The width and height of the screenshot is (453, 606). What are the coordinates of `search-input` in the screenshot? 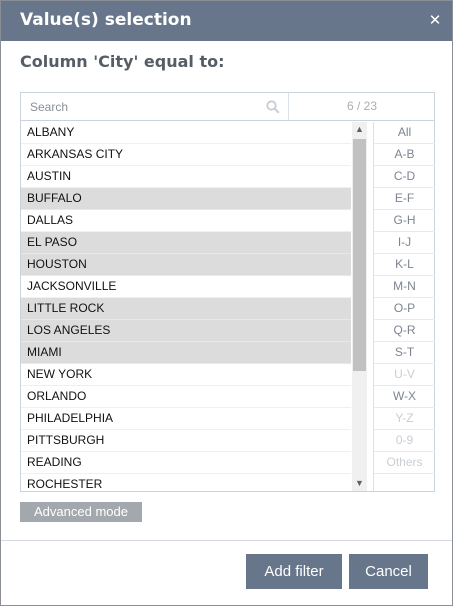 It's located at (155, 106).